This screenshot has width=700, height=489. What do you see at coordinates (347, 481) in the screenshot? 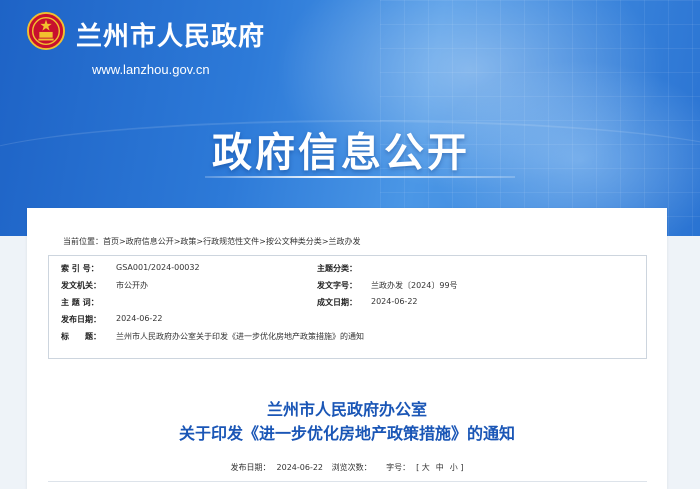
I see `divider` at bounding box center [347, 481].